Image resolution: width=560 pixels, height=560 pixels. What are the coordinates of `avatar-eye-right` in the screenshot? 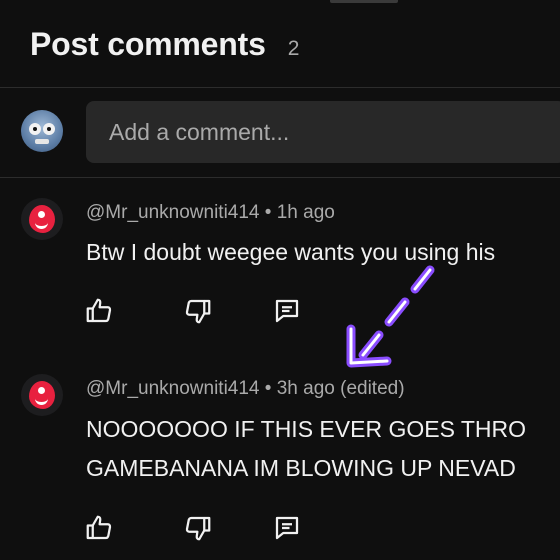 It's located at (49, 129).